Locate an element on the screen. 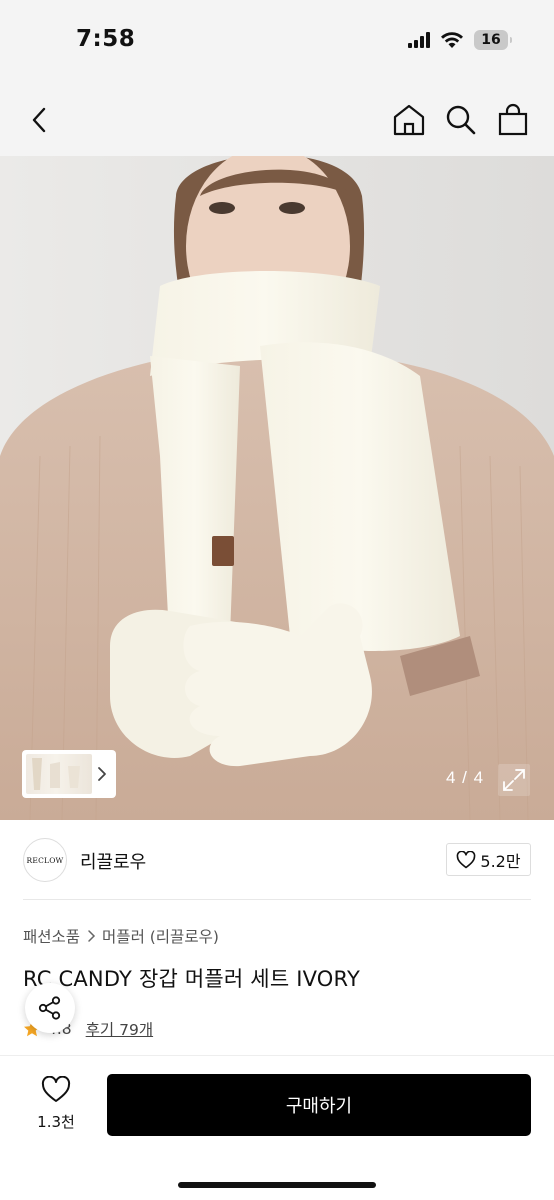  status-bar: 7:58 16 is located at coordinates (277, 42).